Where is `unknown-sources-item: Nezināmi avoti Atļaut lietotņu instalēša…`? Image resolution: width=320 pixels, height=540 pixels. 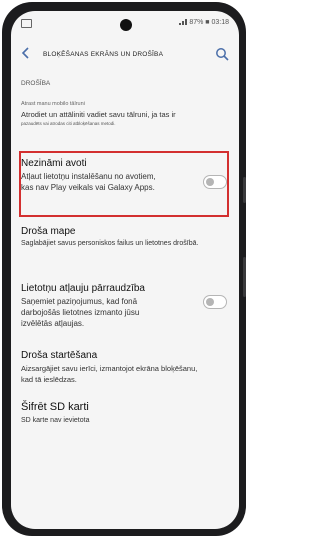 unknown-sources-item: Nezināmi avoti Atļaut lietotņu instalēša… is located at coordinates (125, 175).